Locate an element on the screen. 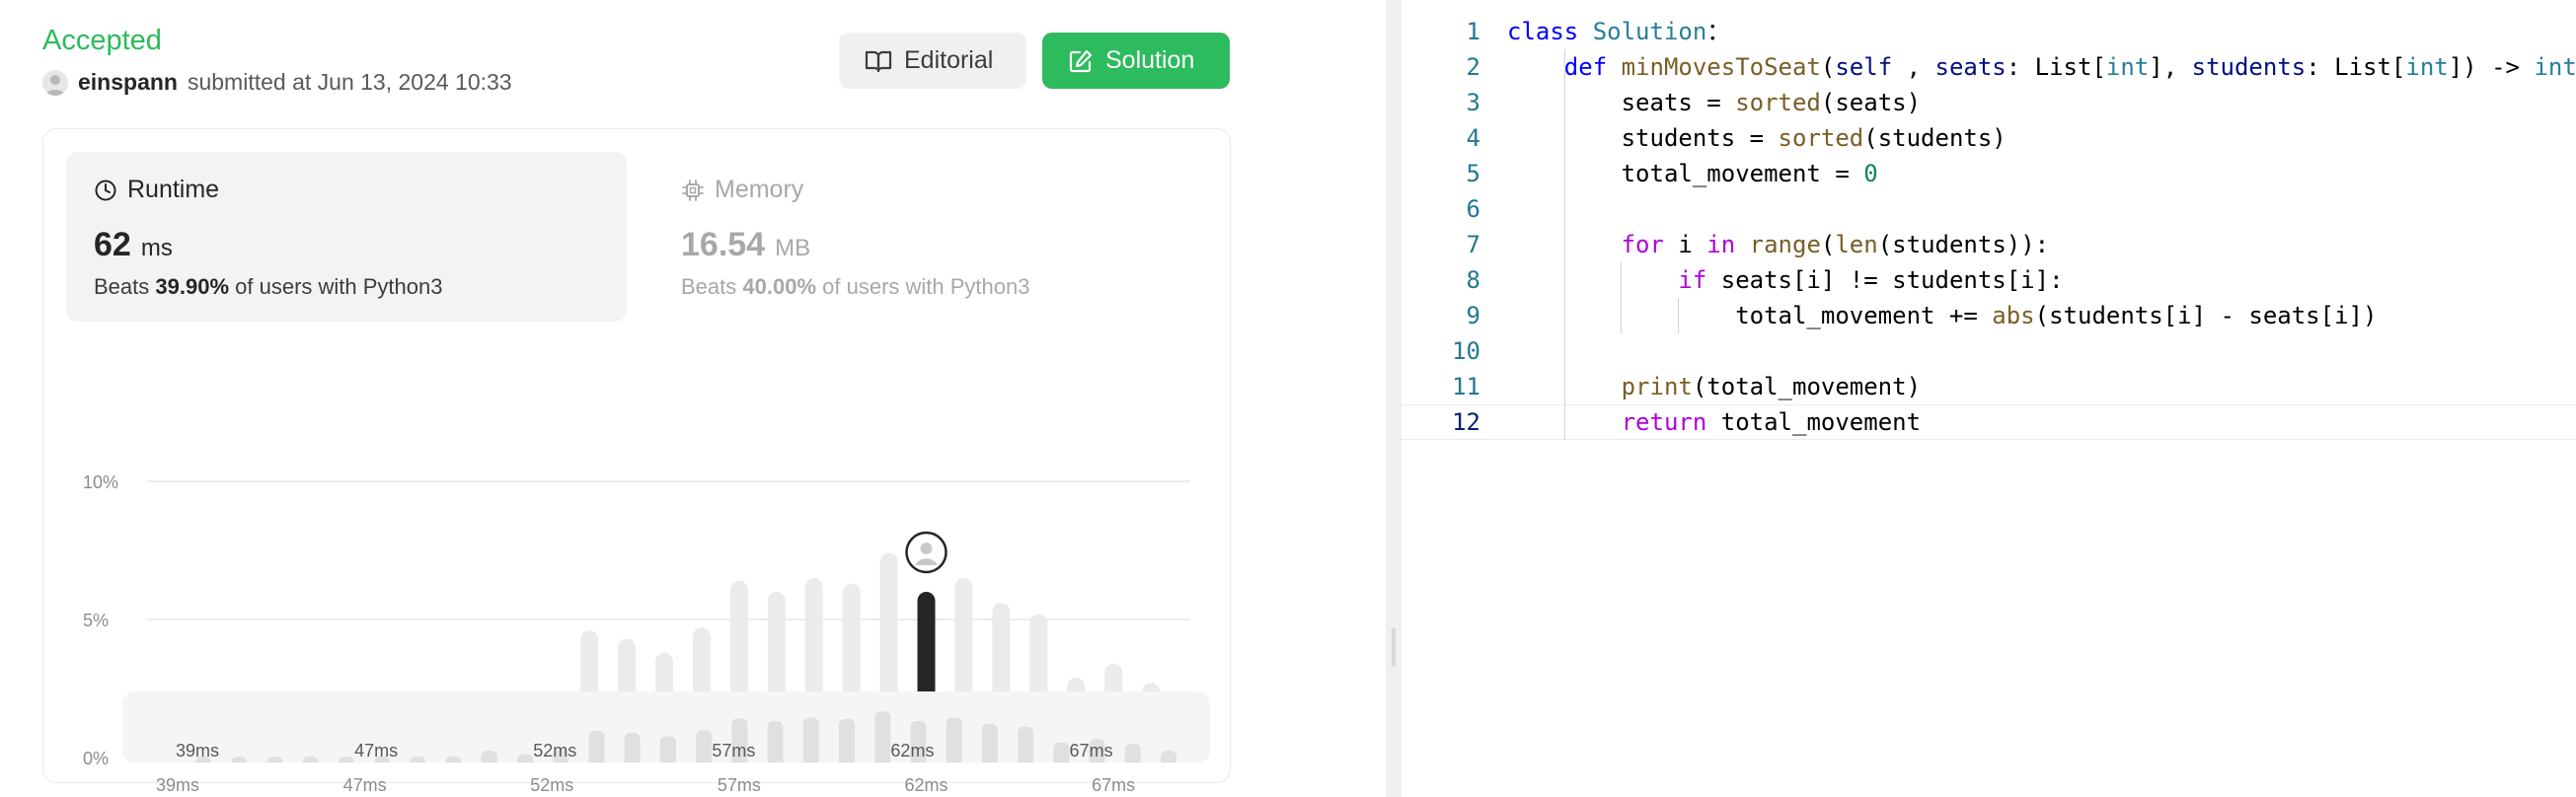 The height and width of the screenshot is (797, 2576). code-token: total_movement is located at coordinates (1821, 422).